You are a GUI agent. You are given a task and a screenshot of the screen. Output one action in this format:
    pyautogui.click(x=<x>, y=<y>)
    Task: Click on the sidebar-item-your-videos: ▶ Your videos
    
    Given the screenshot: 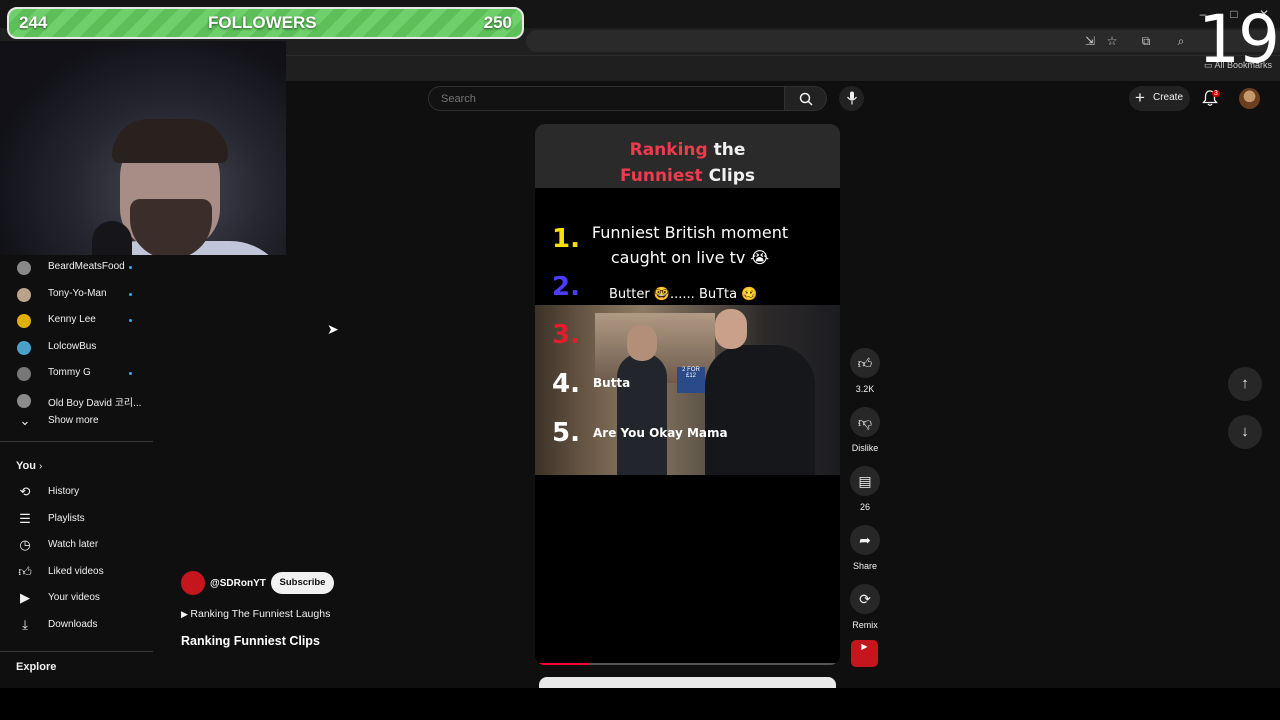 What is the action you would take?
    pyautogui.click(x=76, y=599)
    